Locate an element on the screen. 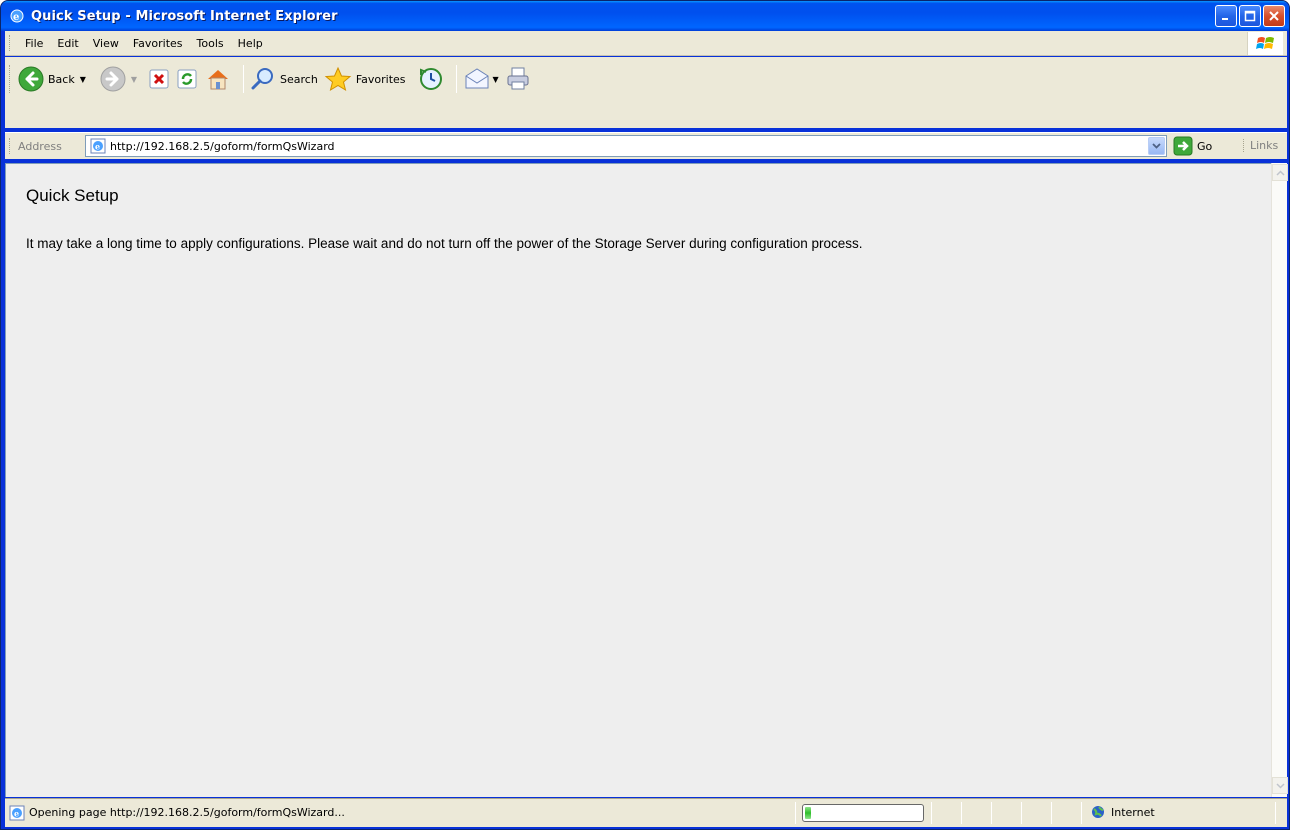  printer-icon is located at coordinates (518, 78).